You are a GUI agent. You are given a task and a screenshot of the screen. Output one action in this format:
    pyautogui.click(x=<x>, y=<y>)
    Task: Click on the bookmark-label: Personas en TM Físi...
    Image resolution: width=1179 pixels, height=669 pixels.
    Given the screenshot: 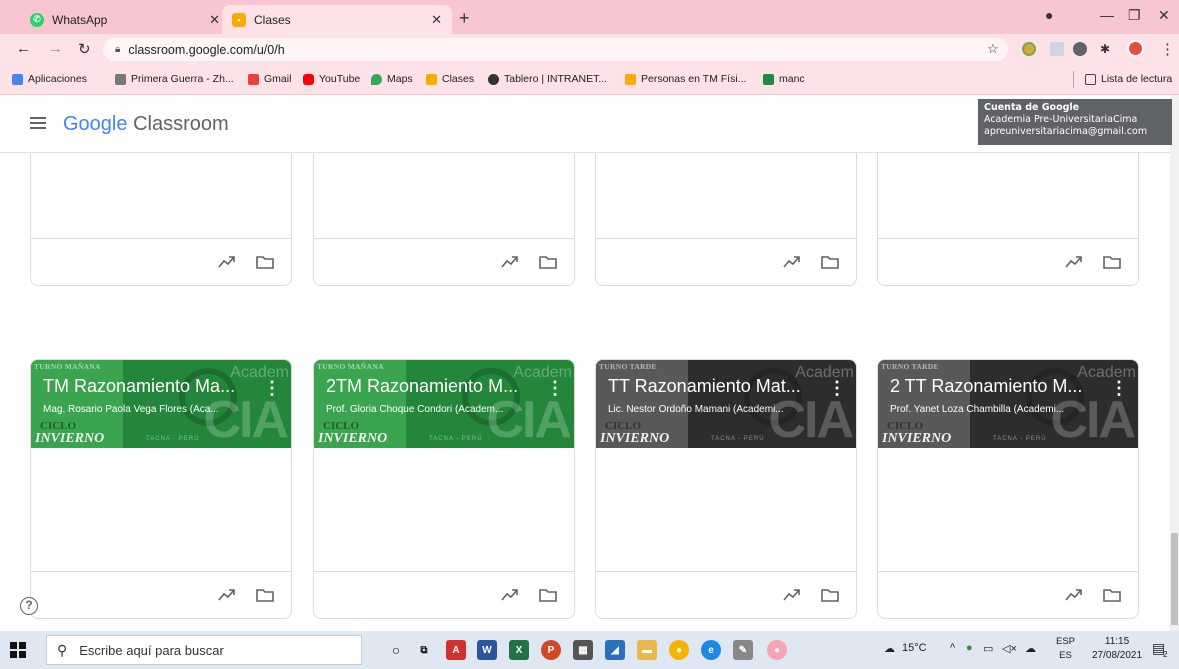 What is the action you would take?
    pyautogui.click(x=694, y=79)
    